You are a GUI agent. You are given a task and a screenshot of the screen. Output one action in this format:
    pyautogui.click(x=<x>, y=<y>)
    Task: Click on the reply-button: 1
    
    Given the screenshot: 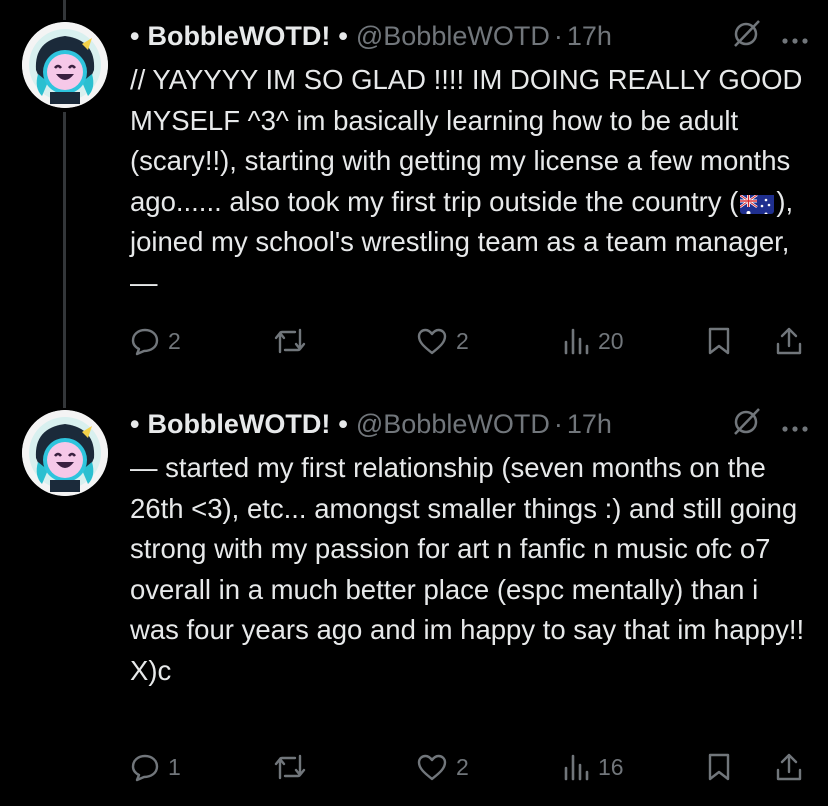 What is the action you would take?
    pyautogui.click(x=155, y=767)
    